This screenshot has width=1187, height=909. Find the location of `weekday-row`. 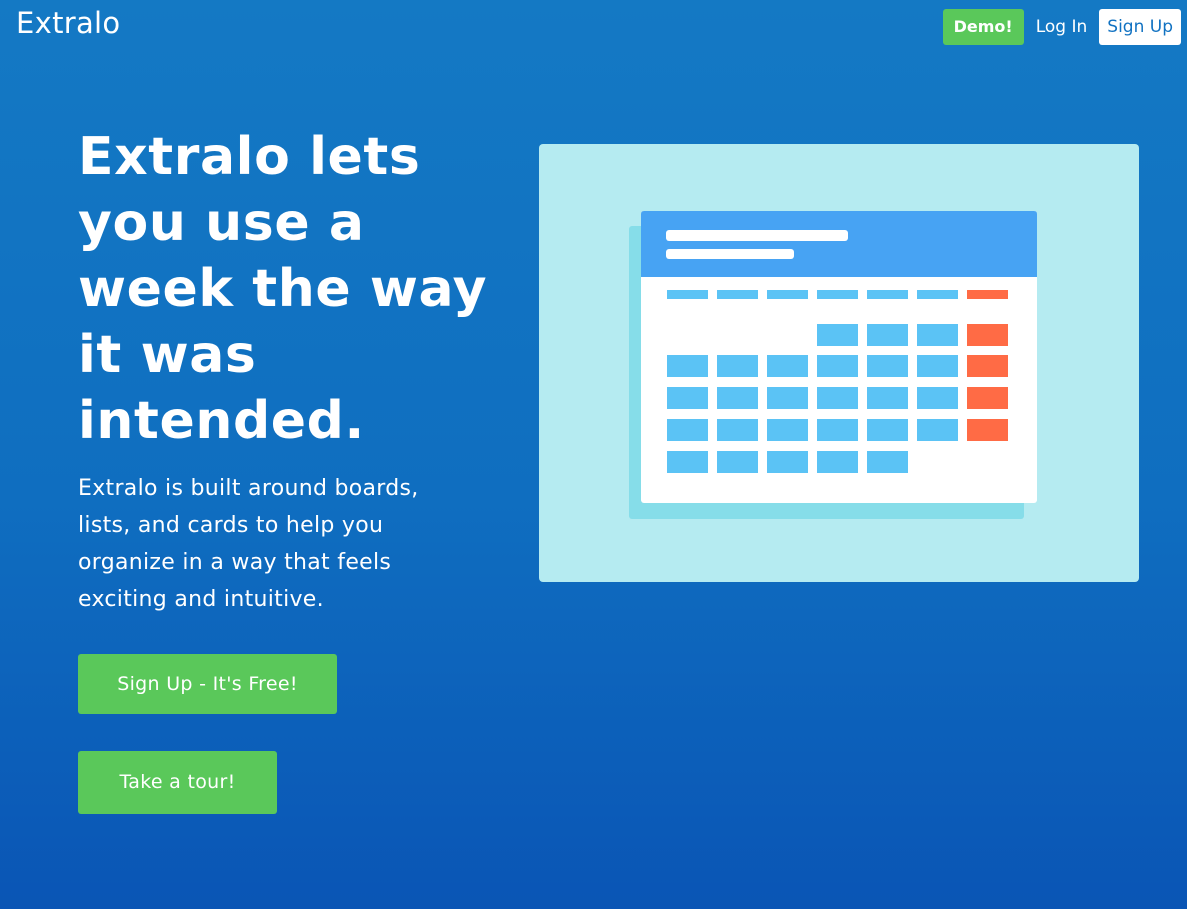

weekday-row is located at coordinates (837, 294).